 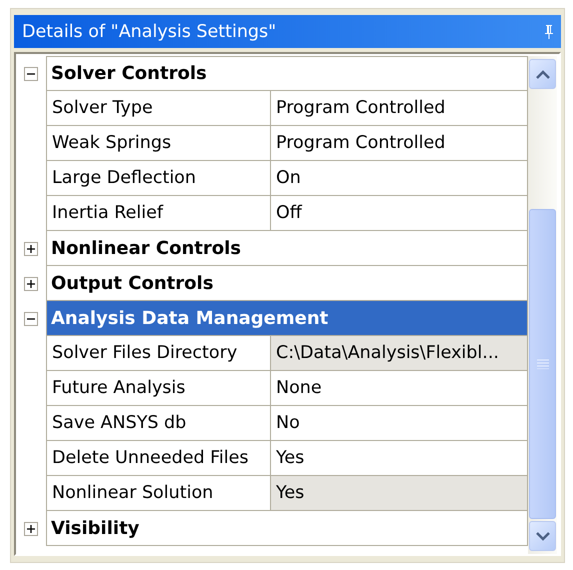 I want to click on property-name: Delete Unneeded Files, so click(x=158, y=458).